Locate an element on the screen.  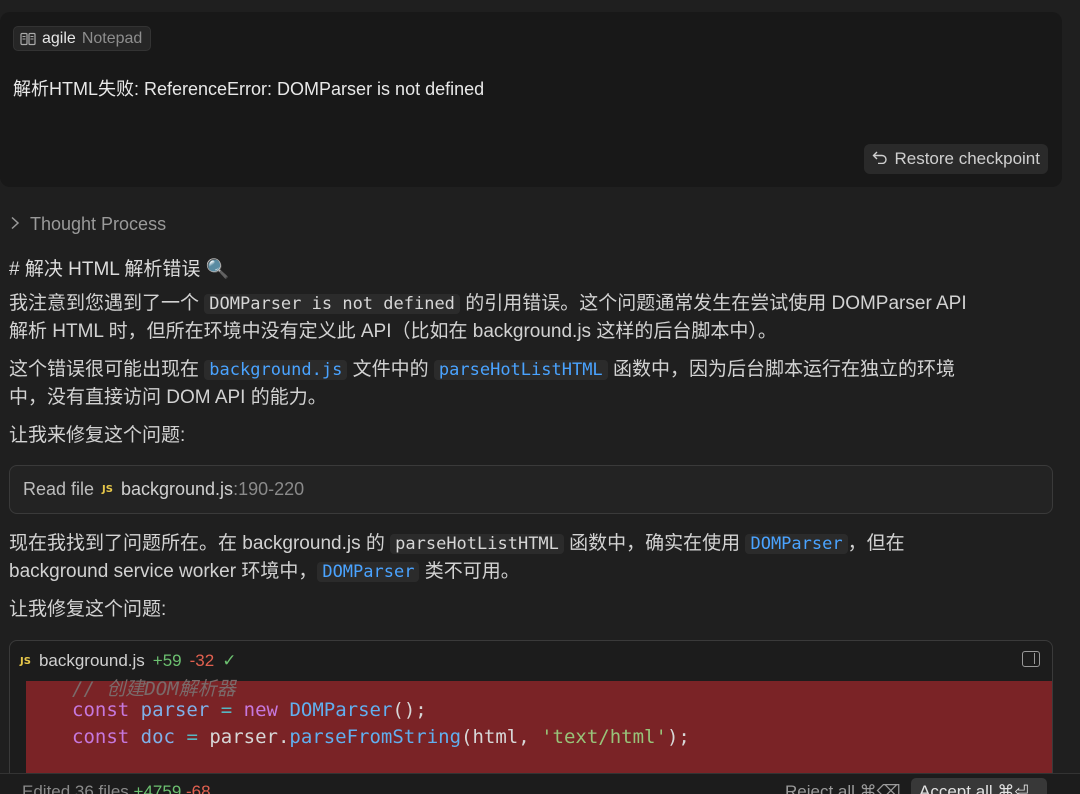
code-comment: // 创建DOM解析器 is located at coordinates (154, 689).